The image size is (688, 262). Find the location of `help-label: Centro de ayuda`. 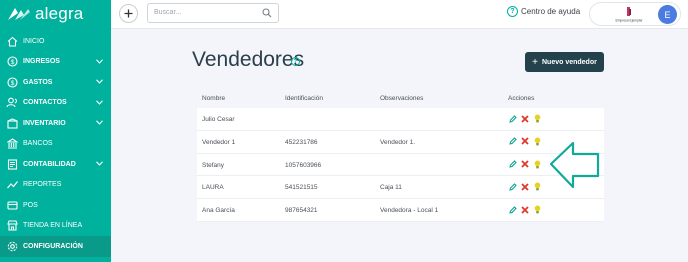

help-label: Centro de ayuda is located at coordinates (551, 11).